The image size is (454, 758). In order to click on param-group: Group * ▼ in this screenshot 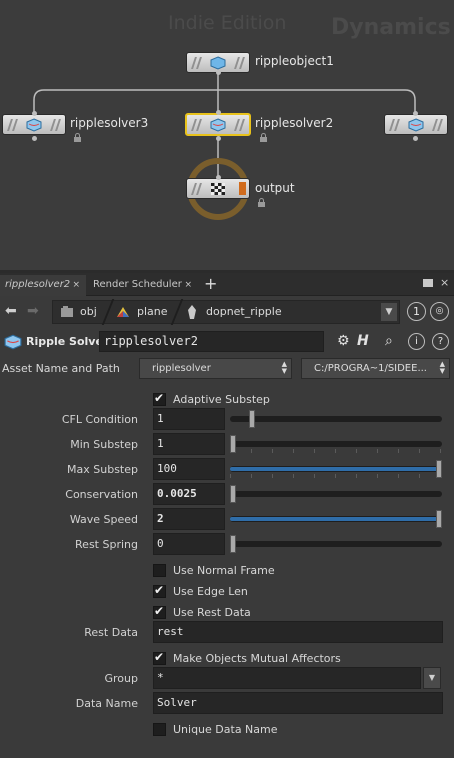, I will do `click(227, 679)`.